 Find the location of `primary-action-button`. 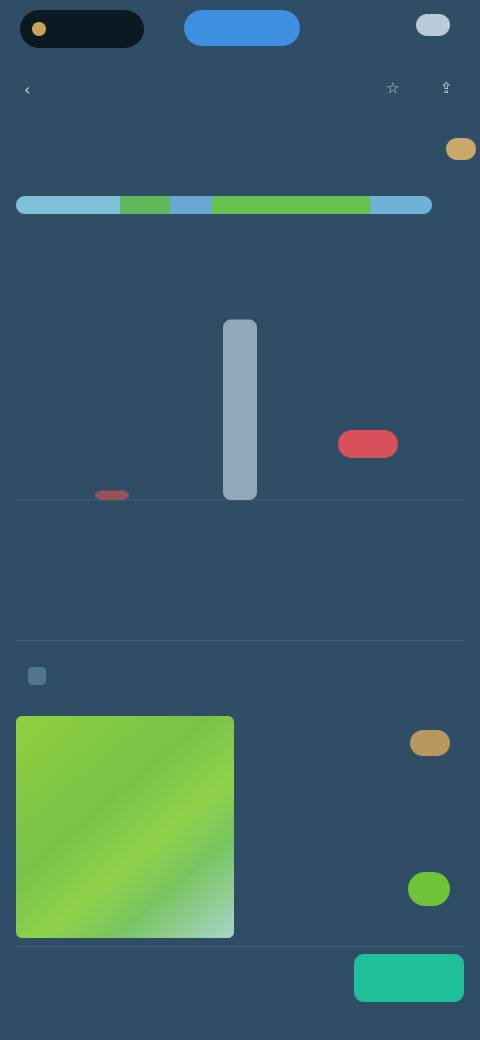

primary-action-button is located at coordinates (242, 28).